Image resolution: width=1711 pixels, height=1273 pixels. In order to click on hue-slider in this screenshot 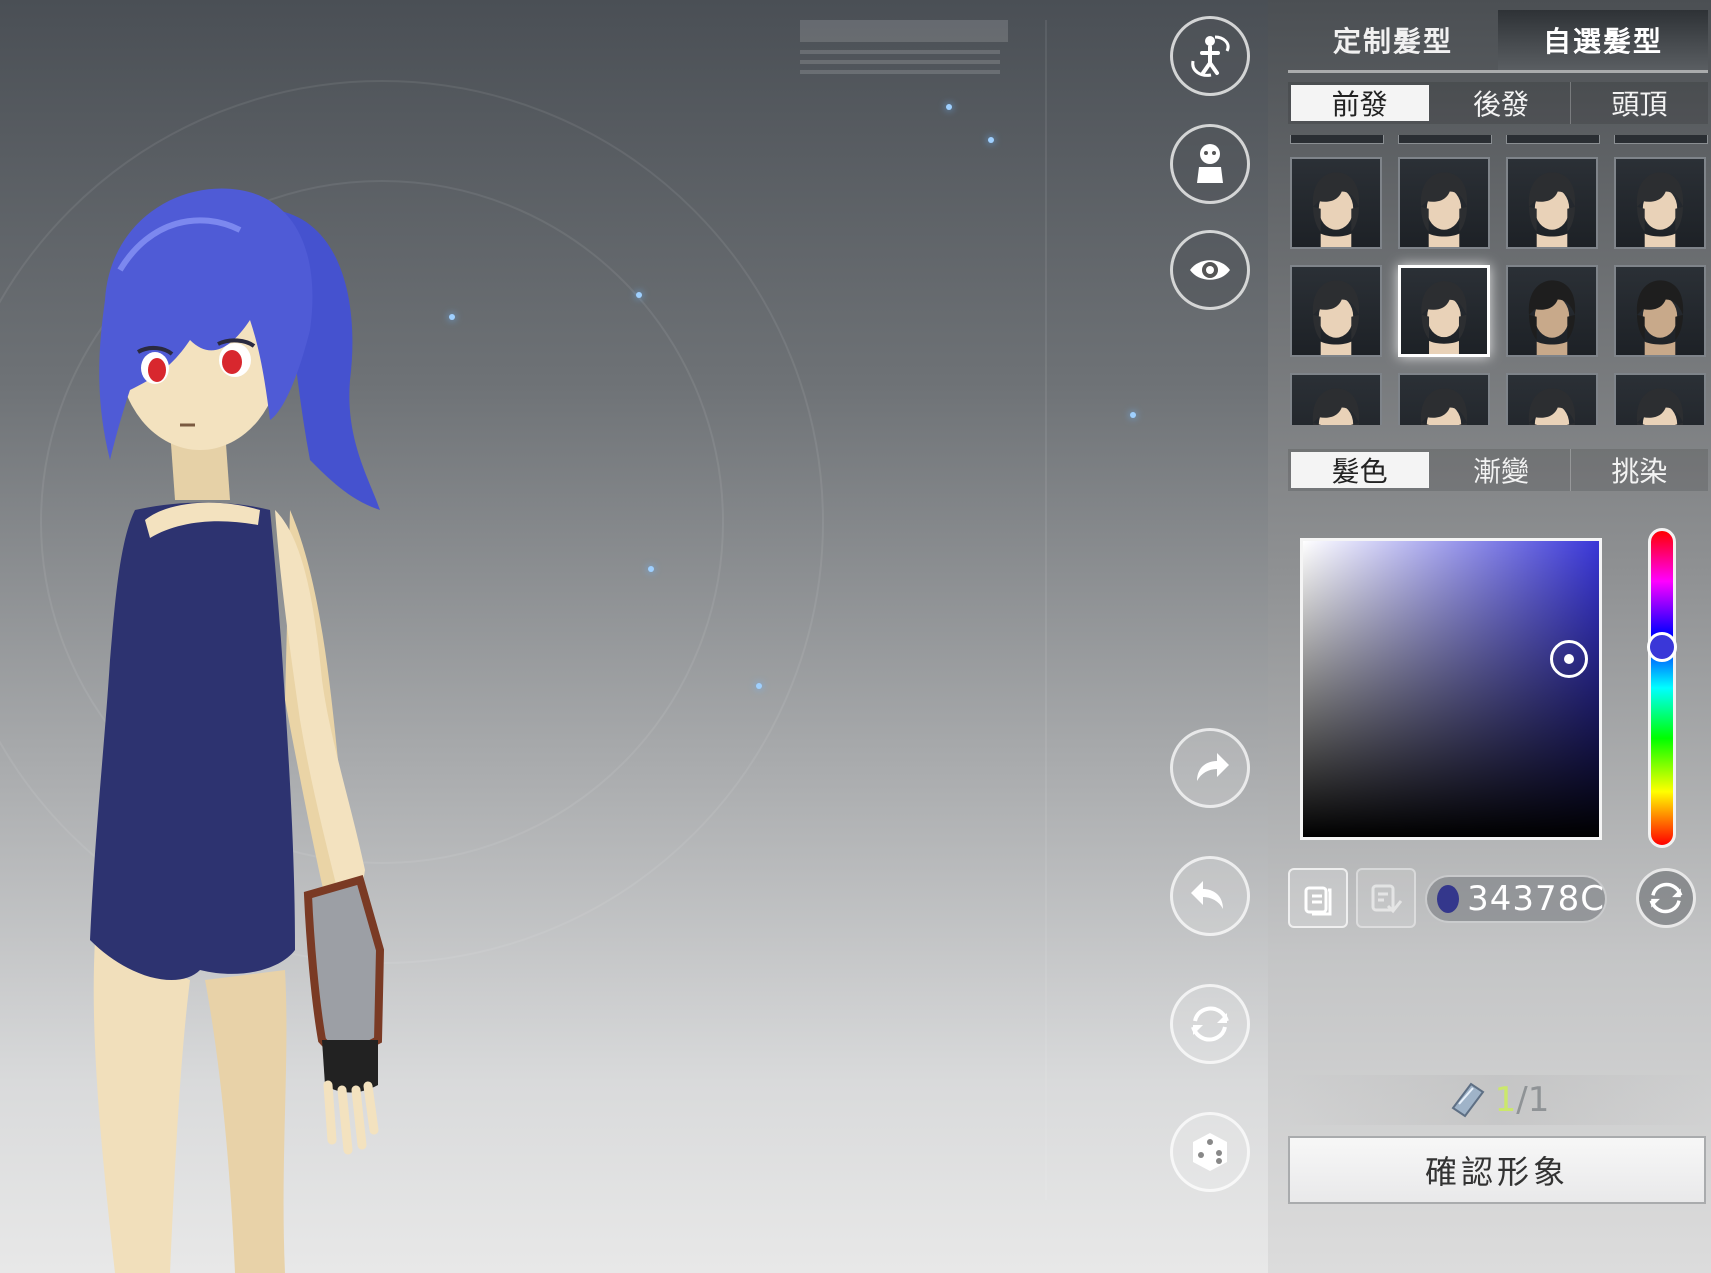, I will do `click(1662, 688)`.